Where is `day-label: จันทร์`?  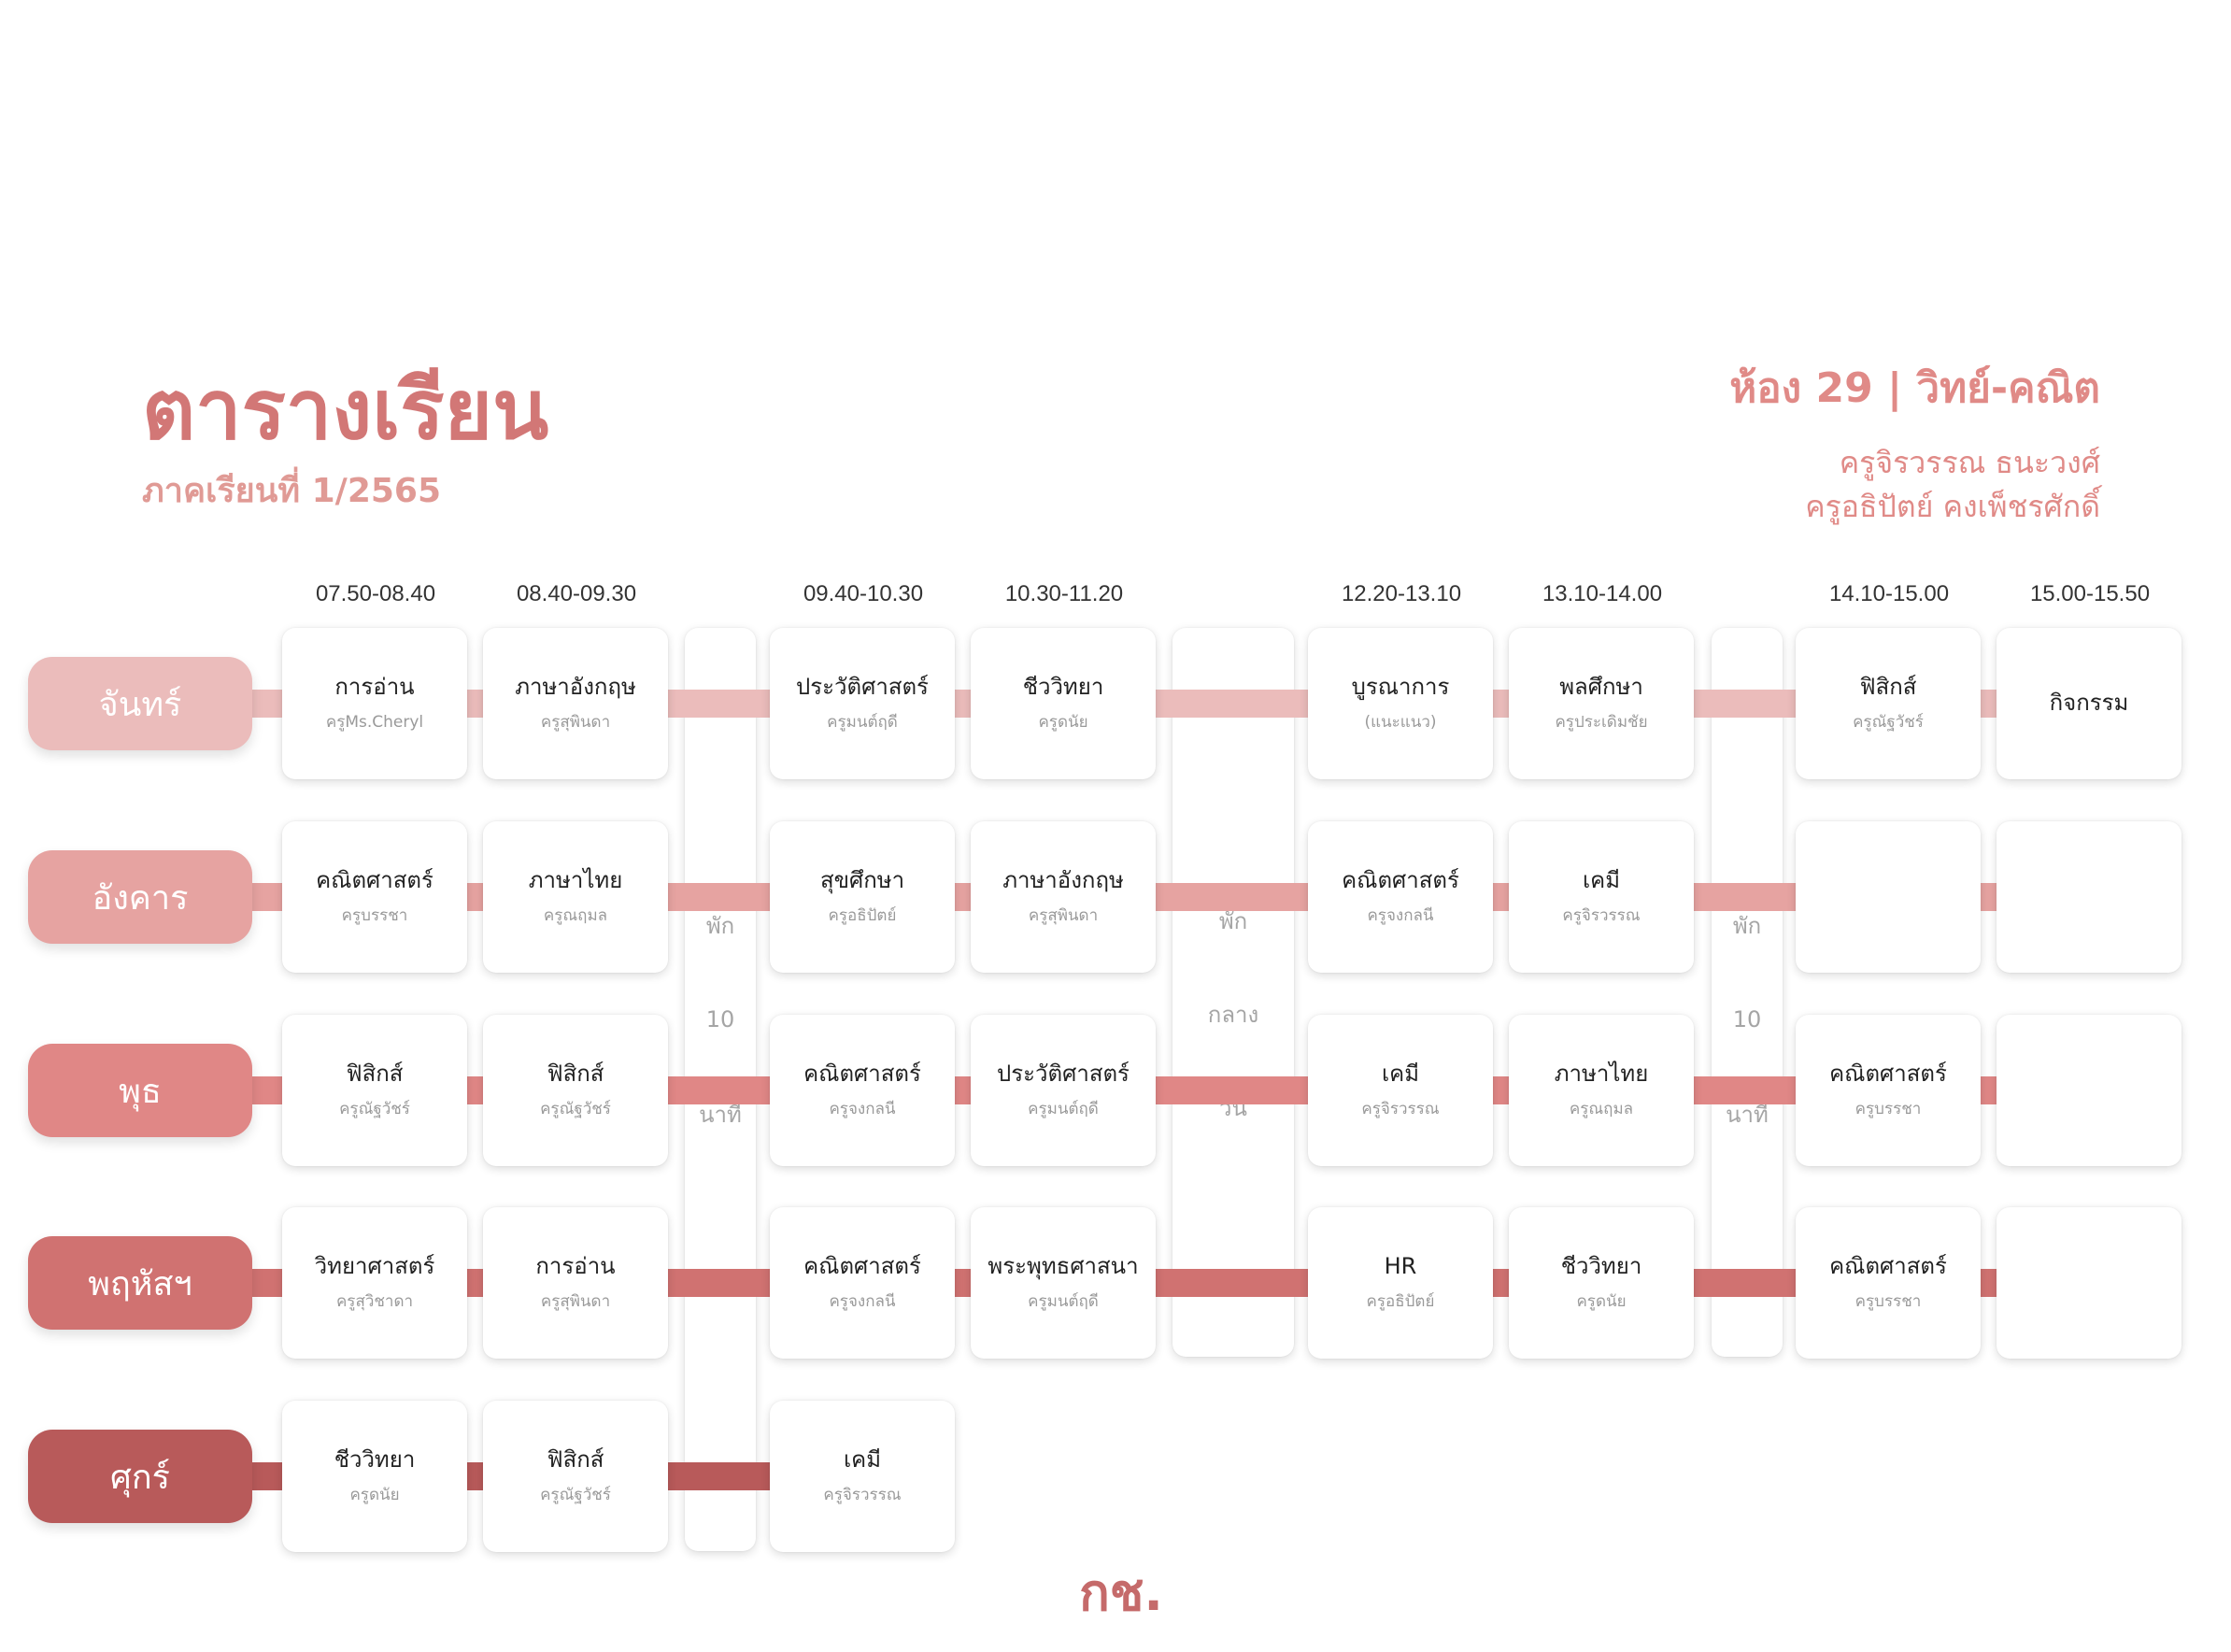 day-label: จันทร์ is located at coordinates (140, 704).